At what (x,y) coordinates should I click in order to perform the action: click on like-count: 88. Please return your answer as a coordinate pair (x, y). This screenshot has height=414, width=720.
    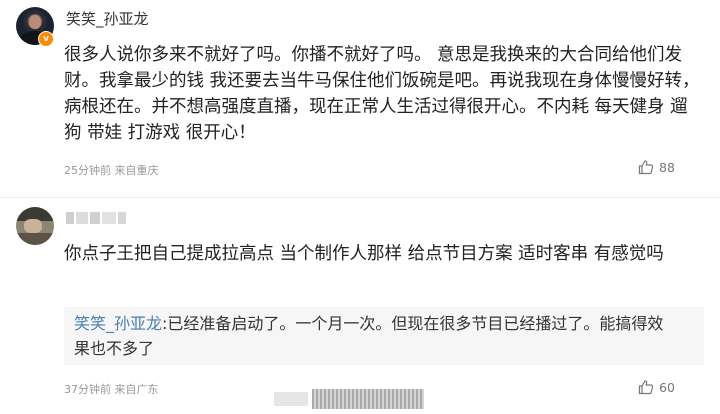
    Looking at the image, I should click on (667, 167).